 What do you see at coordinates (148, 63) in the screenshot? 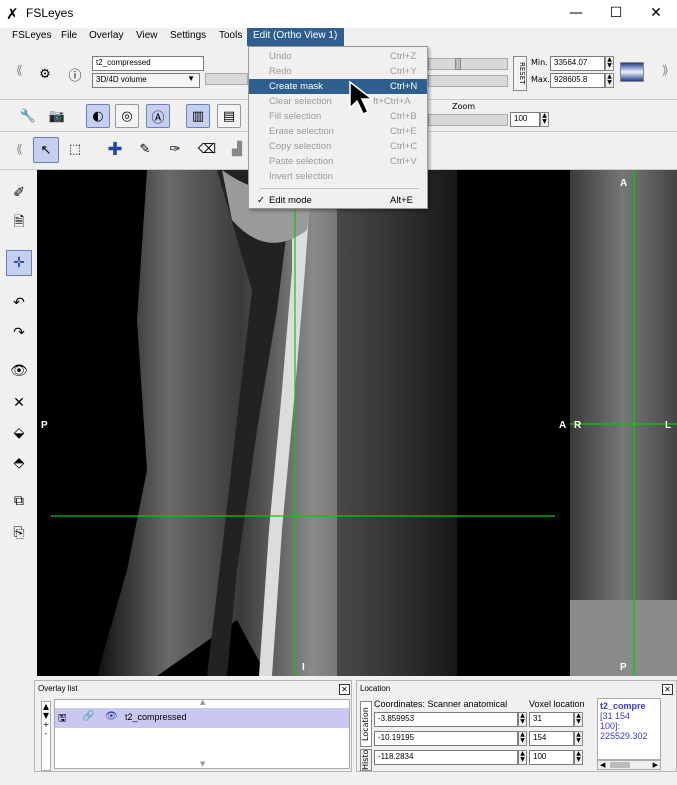
I see `overlay-name-field: t2_compressed` at bounding box center [148, 63].